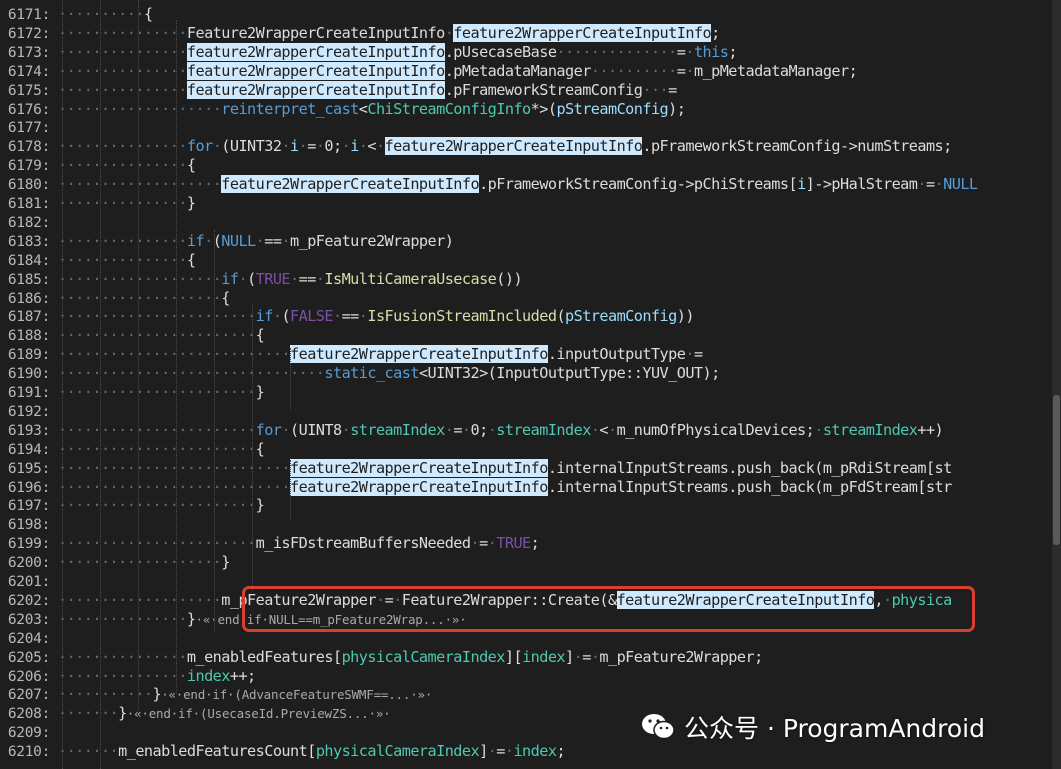 The image size is (1061, 769). What do you see at coordinates (509, 278) in the screenshot?
I see `code-text: ())` at bounding box center [509, 278].